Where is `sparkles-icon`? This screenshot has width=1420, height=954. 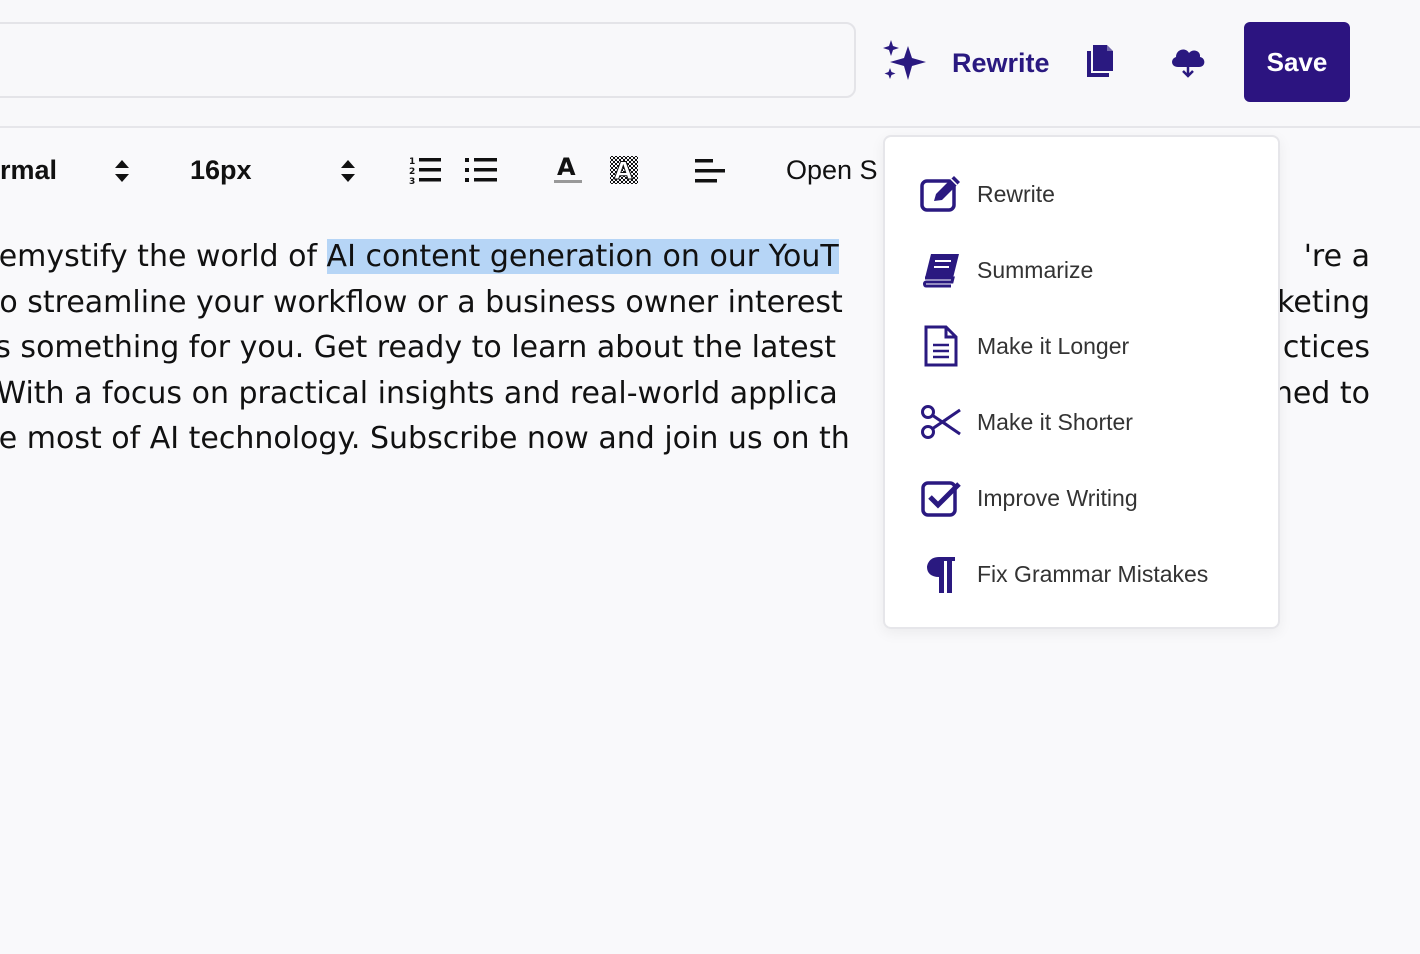
sparkles-icon is located at coordinates (905, 63).